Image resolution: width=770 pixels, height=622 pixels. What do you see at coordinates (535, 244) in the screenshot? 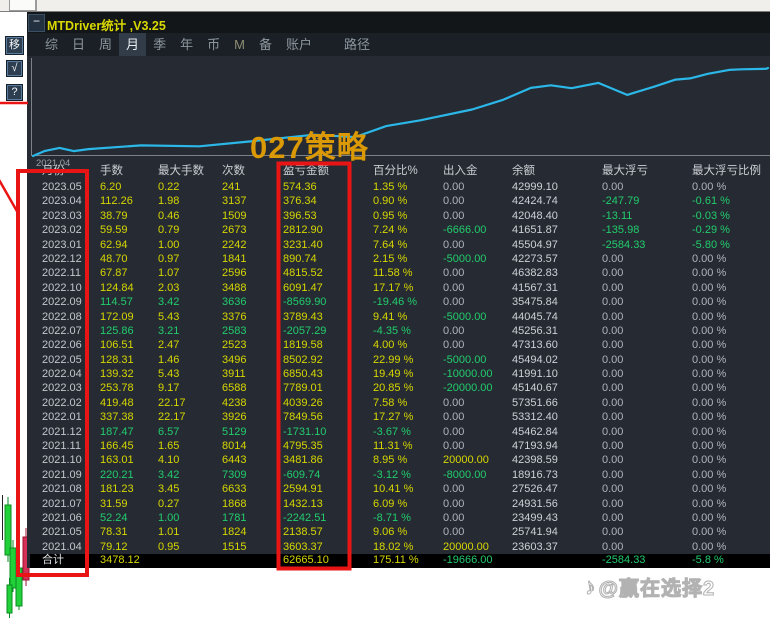
I see `cell-7: 45504.97` at bounding box center [535, 244].